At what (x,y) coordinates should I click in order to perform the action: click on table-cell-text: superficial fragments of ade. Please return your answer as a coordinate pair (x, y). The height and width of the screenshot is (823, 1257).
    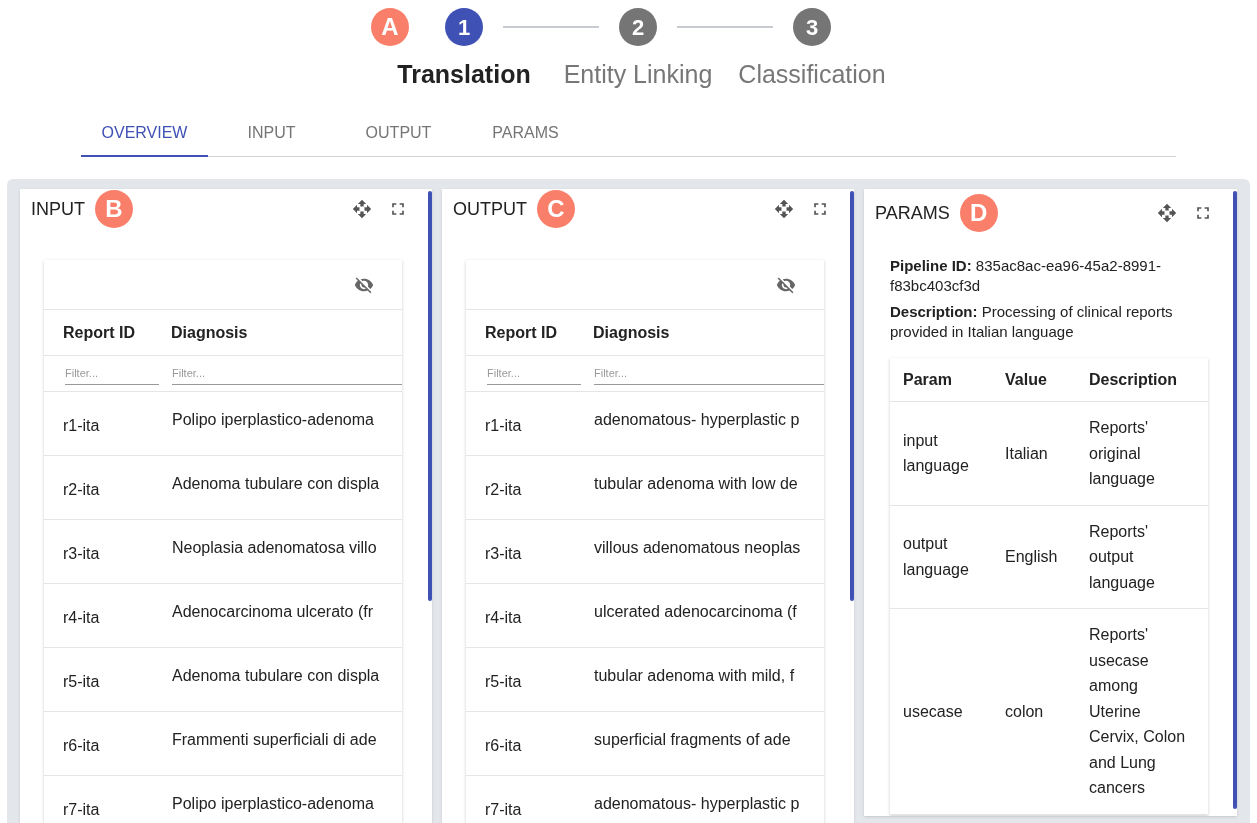
    Looking at the image, I should click on (692, 740).